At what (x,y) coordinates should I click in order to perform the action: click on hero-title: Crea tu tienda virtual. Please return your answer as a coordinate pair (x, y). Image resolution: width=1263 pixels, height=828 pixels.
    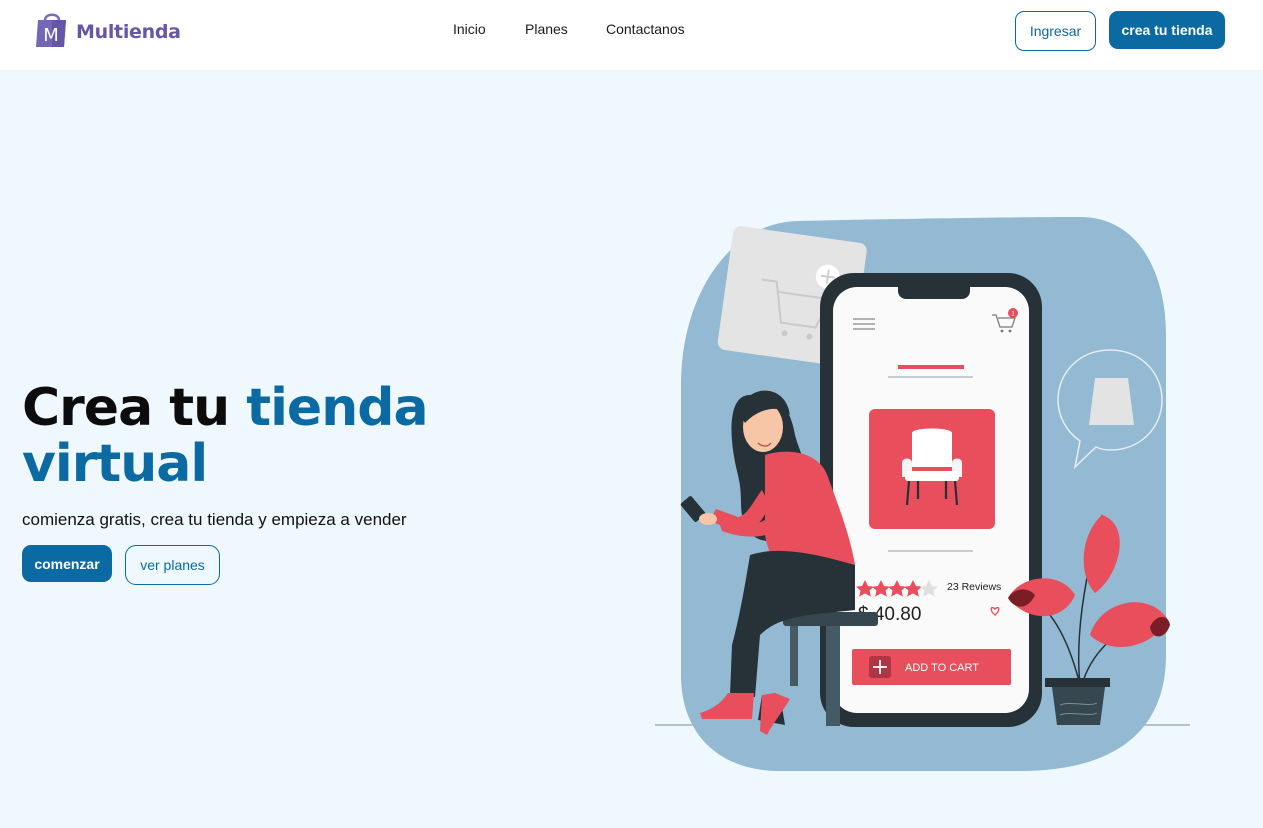
    Looking at the image, I should click on (257, 436).